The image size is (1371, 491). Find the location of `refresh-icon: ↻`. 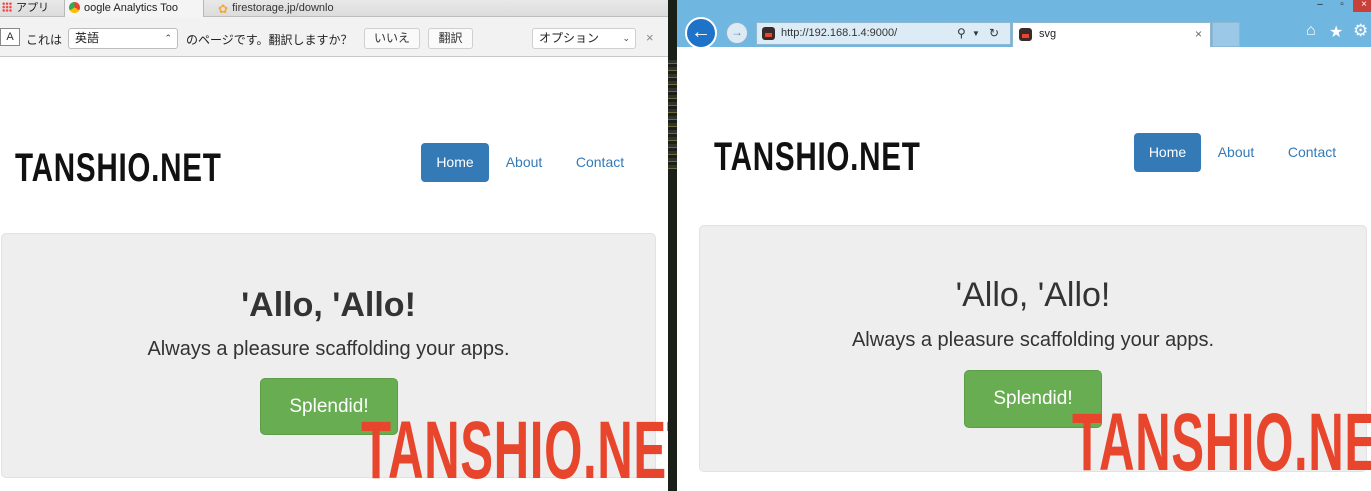

refresh-icon: ↻ is located at coordinates (994, 33).